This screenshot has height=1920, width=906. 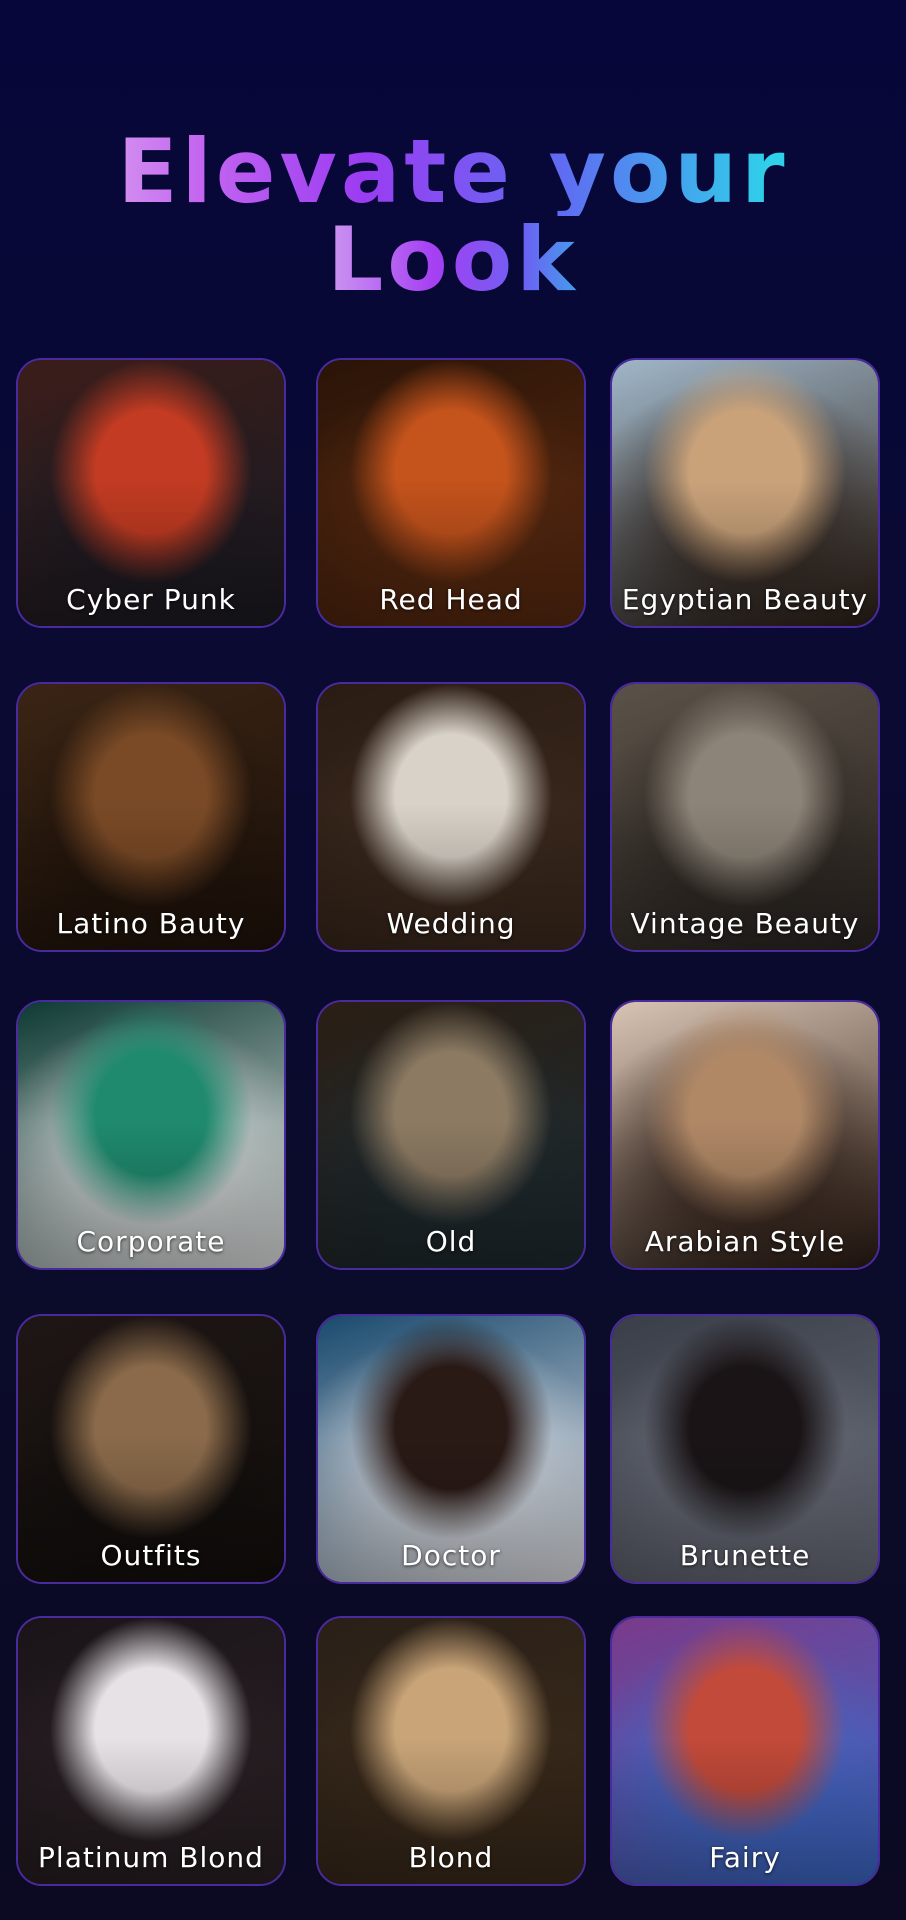 What do you see at coordinates (745, 1135) in the screenshot?
I see `style-card: Arabian Style` at bounding box center [745, 1135].